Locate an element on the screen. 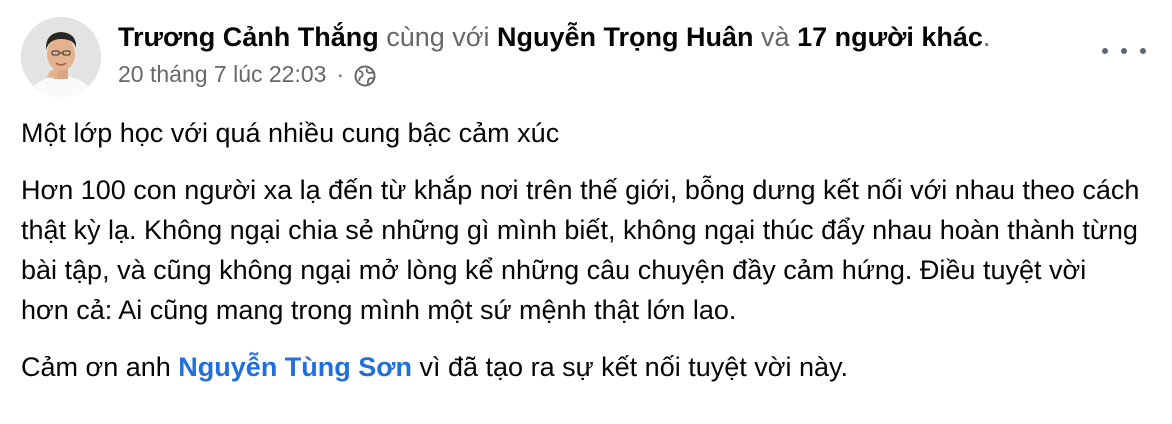  more-options-icon is located at coordinates (1124, 51).